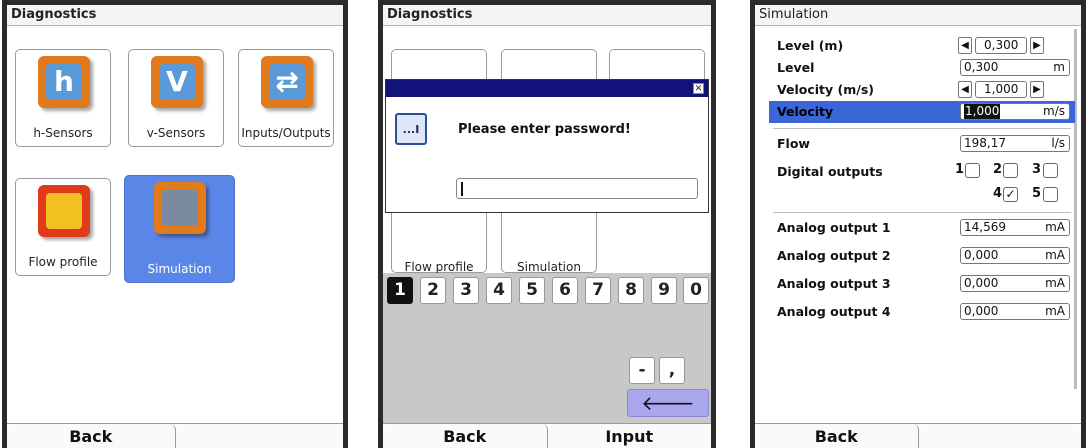 The height and width of the screenshot is (448, 1087). I want to click on key-1: 1, so click(400, 290).